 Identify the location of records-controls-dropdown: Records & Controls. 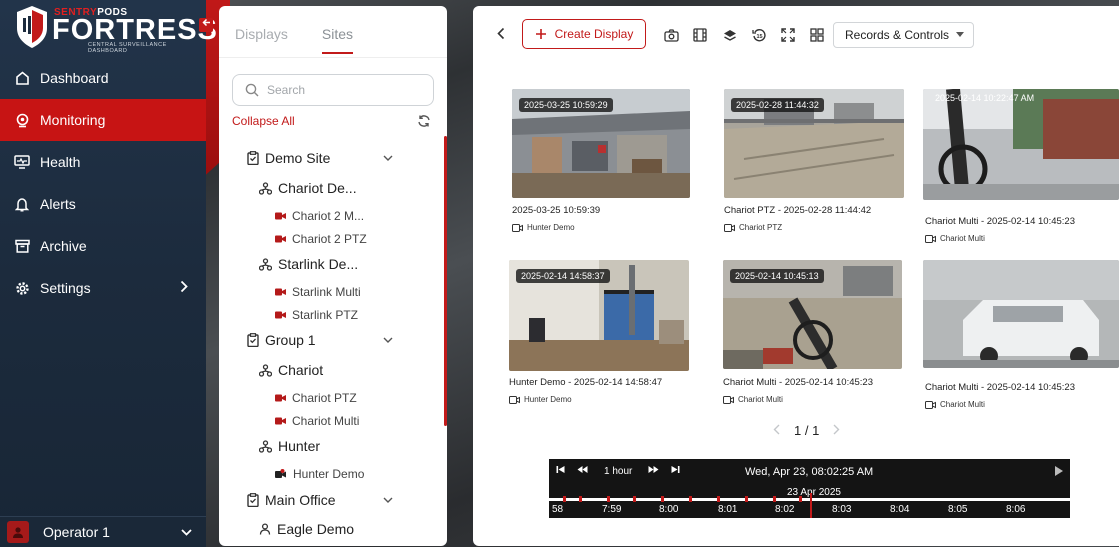
(903, 35).